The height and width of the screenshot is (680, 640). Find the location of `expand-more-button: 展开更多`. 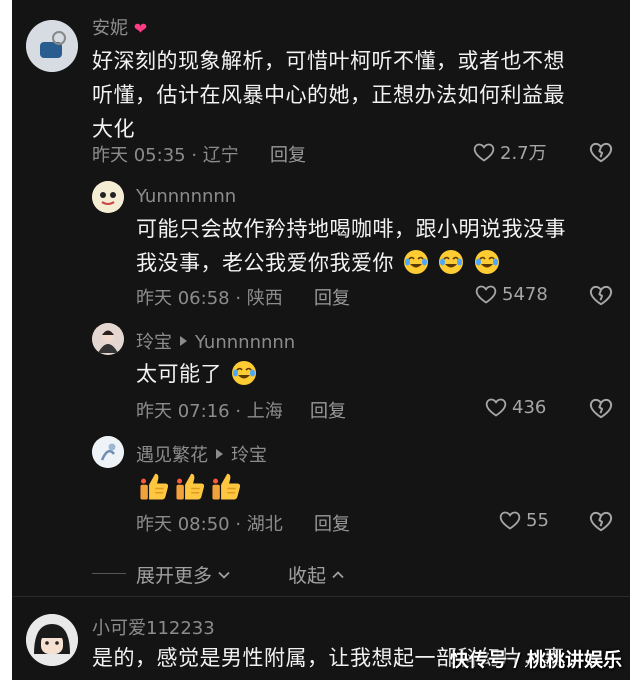

expand-more-button: 展开更多 is located at coordinates (184, 574).